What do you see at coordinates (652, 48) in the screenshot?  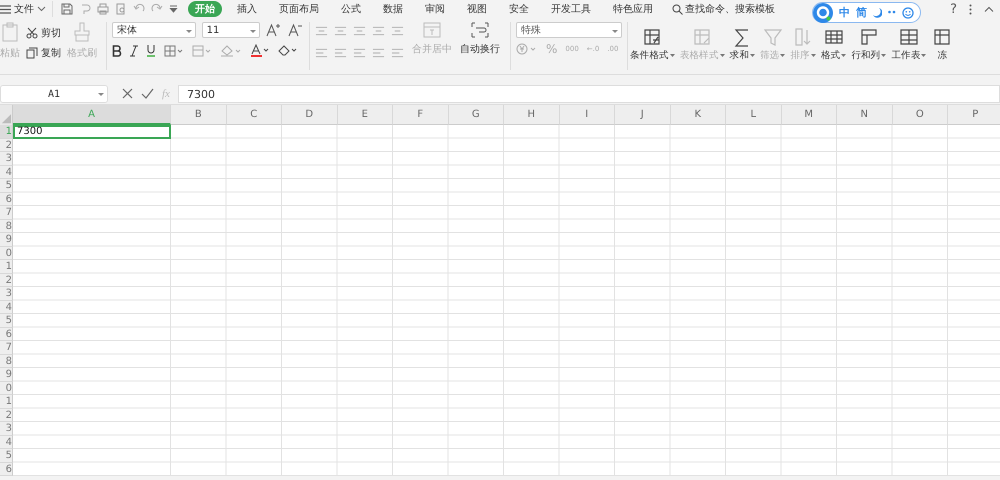 I see `ribbon-tool-button: 条件格式` at bounding box center [652, 48].